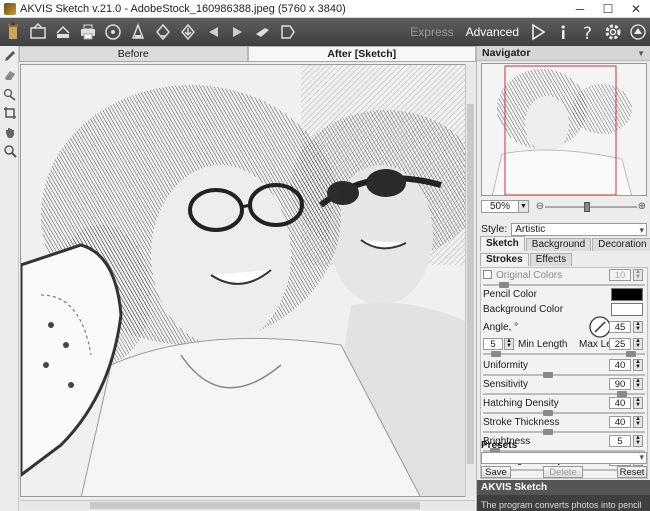 The image size is (650, 511). Describe the element at coordinates (551, 259) in the screenshot. I see `tab-effects: Effects` at that location.